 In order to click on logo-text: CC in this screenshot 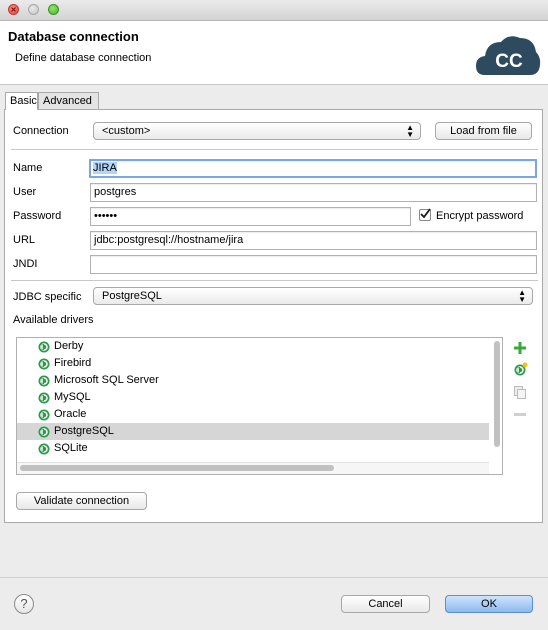, I will do `click(509, 61)`.